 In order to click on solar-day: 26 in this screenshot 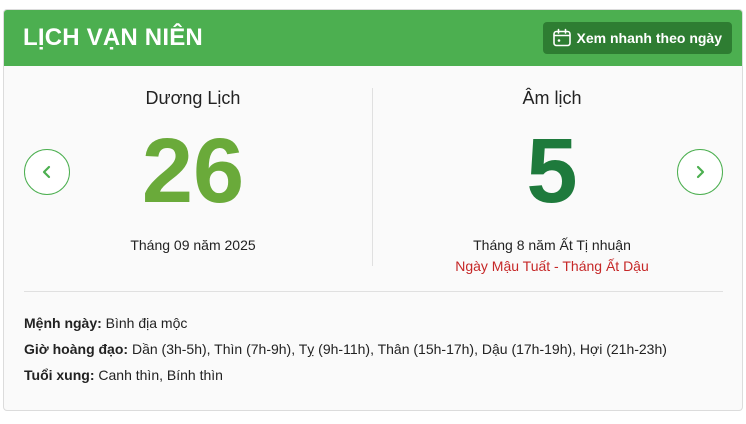, I will do `click(193, 171)`.